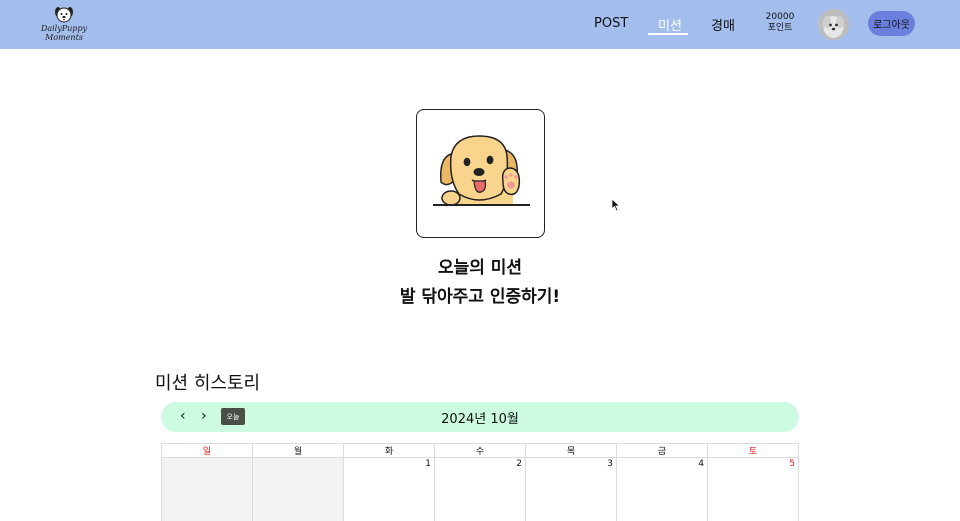 This screenshot has height=521, width=960. I want to click on calendar-day-cell: 2, so click(480, 489).